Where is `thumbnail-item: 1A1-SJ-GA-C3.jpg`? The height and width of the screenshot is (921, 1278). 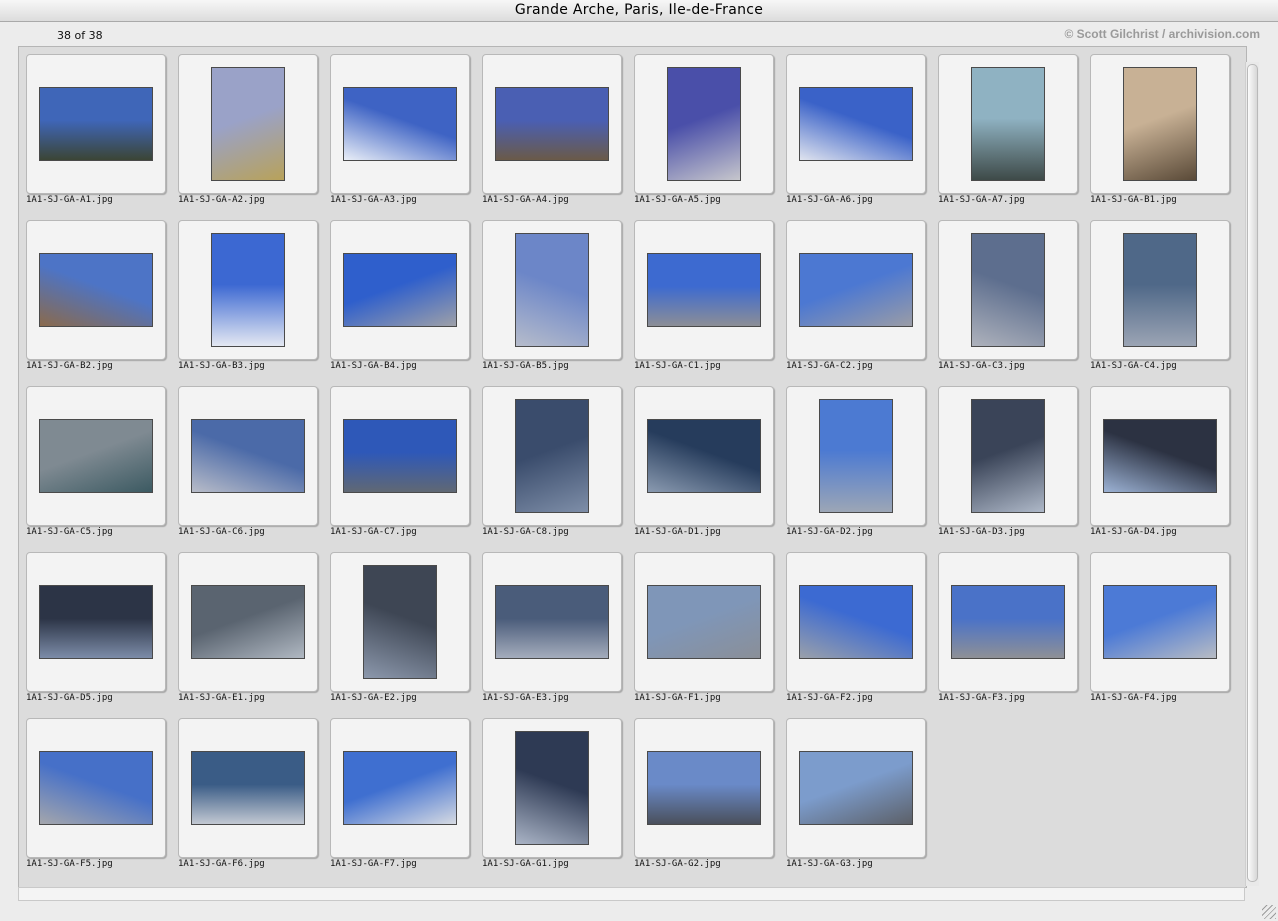
thumbnail-item: 1A1-SJ-GA-C3.jpg is located at coordinates (1008, 300).